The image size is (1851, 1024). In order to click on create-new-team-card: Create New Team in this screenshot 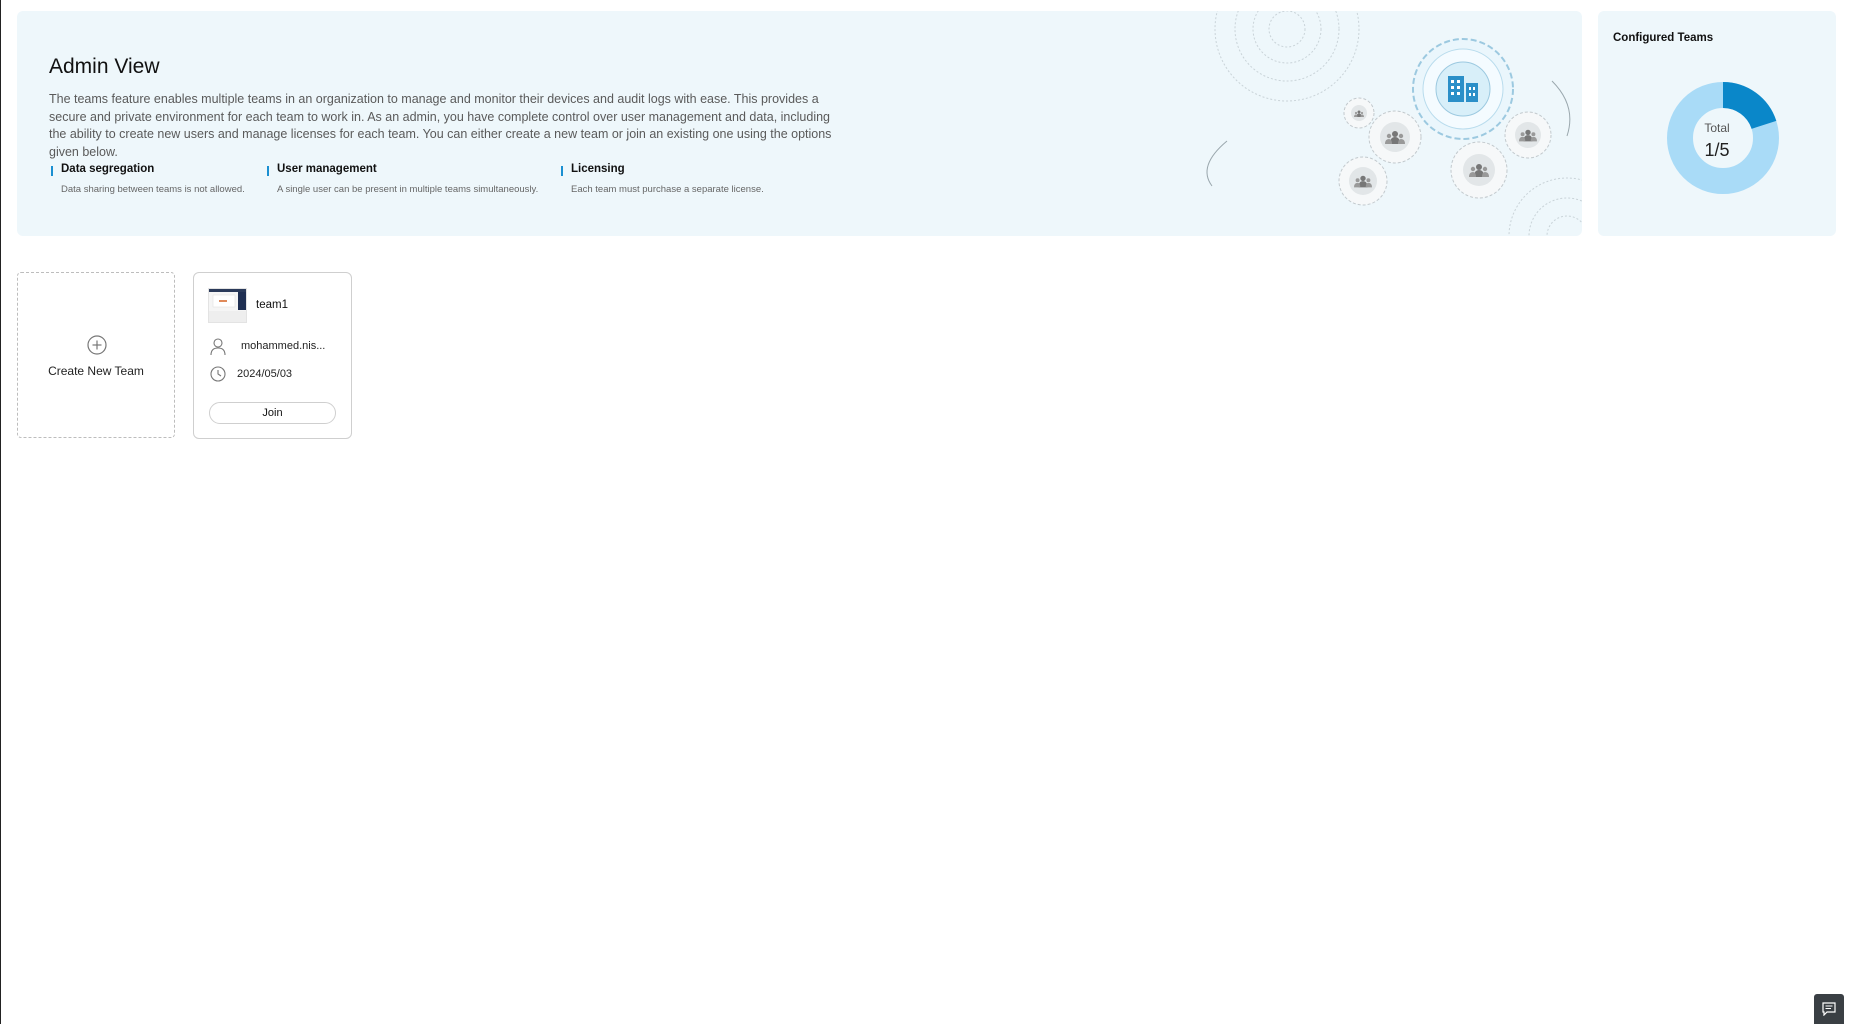, I will do `click(96, 355)`.